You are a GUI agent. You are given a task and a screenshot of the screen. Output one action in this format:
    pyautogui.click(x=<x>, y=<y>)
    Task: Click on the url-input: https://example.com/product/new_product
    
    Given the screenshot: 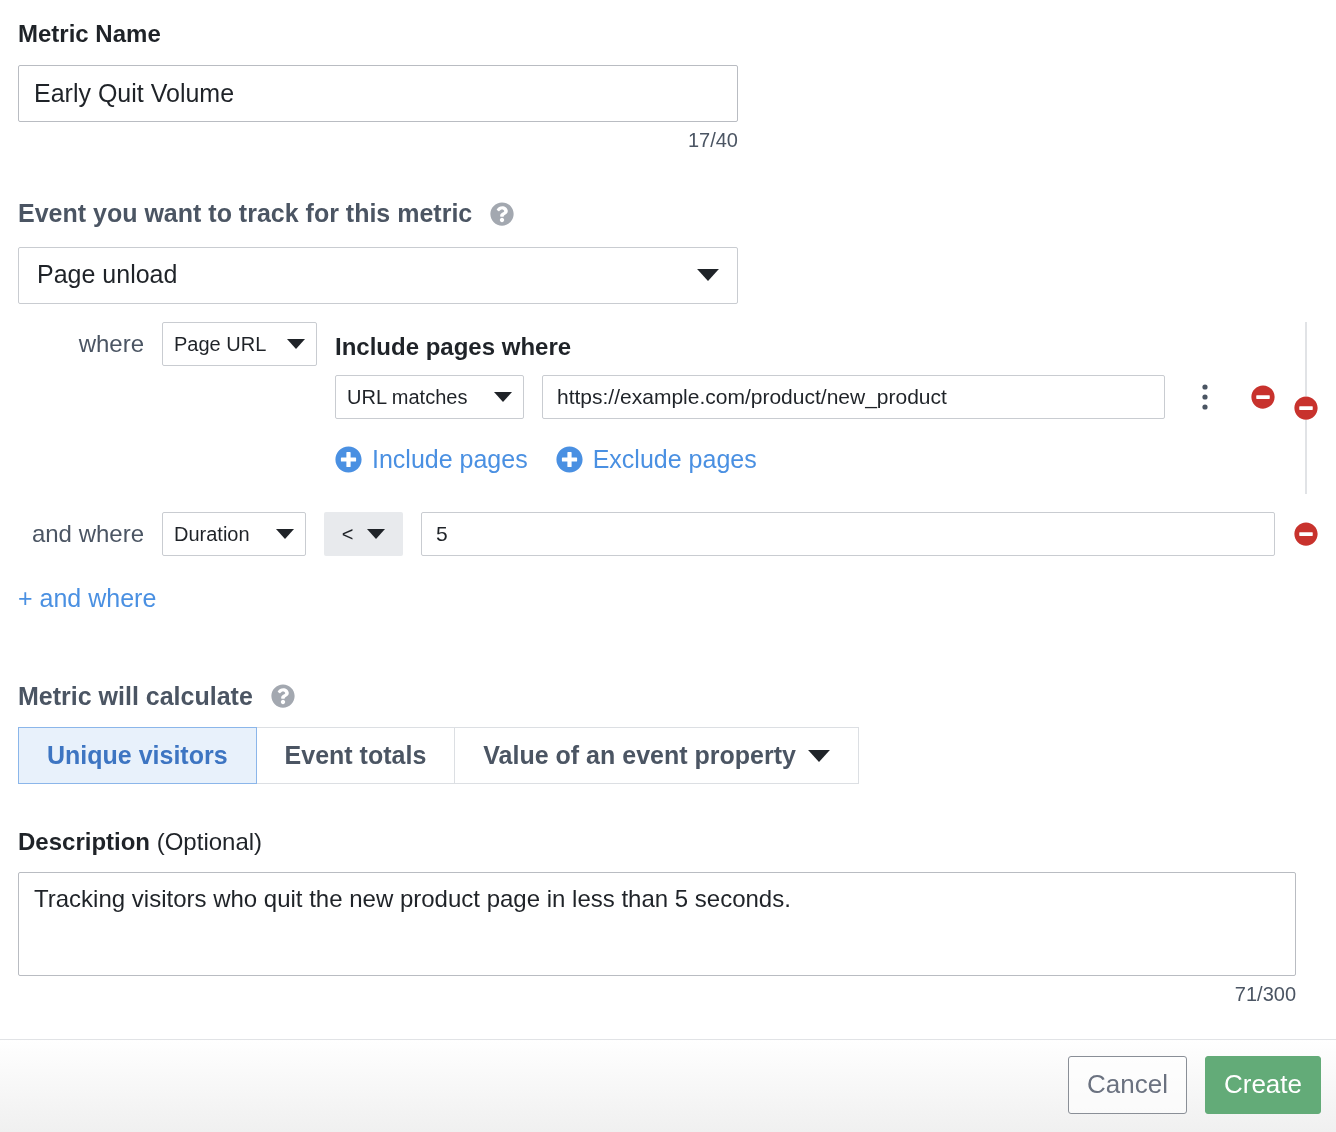 What is the action you would take?
    pyautogui.click(x=853, y=396)
    